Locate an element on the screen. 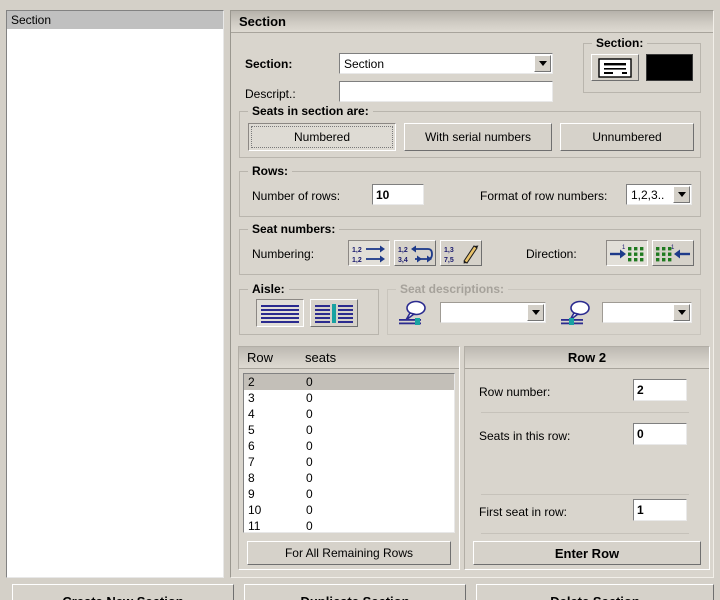 The width and height of the screenshot is (720, 600). seats-unnumbered-button: Unnumbered is located at coordinates (627, 137).